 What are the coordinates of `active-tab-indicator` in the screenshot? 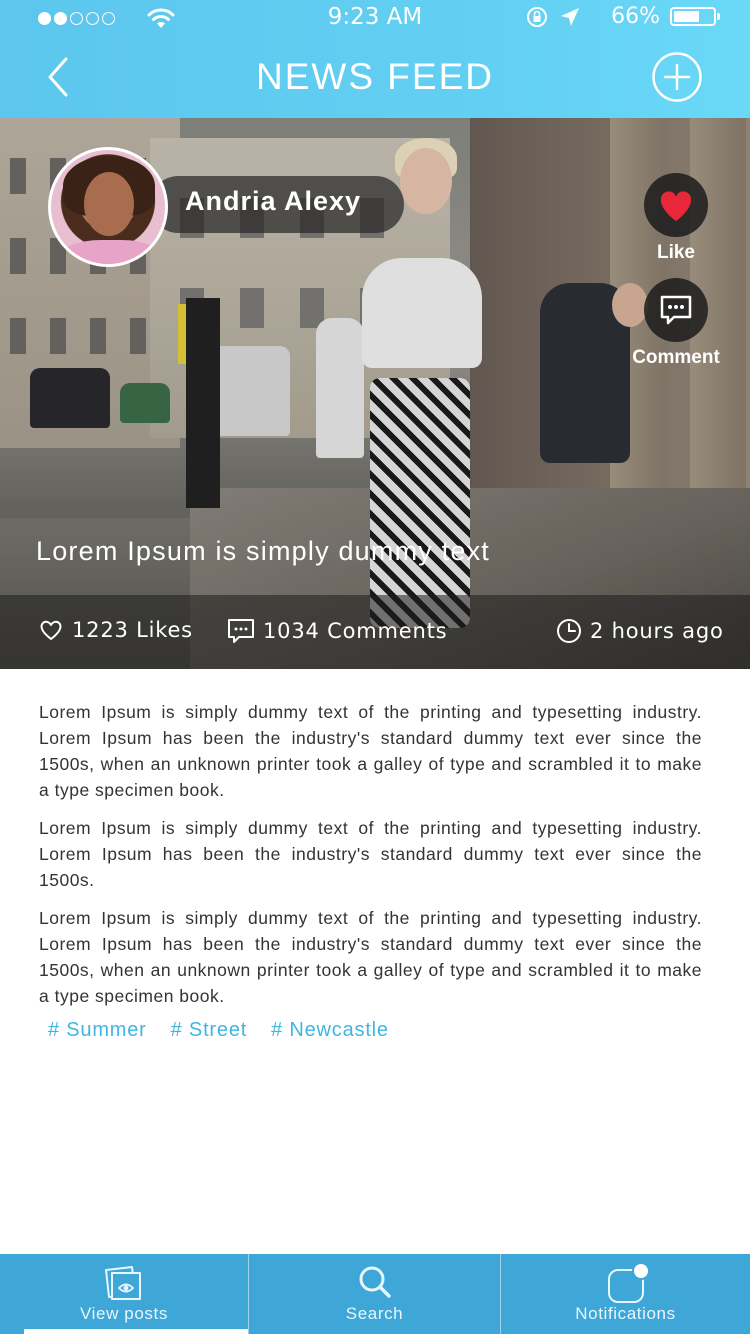 It's located at (136, 1331).